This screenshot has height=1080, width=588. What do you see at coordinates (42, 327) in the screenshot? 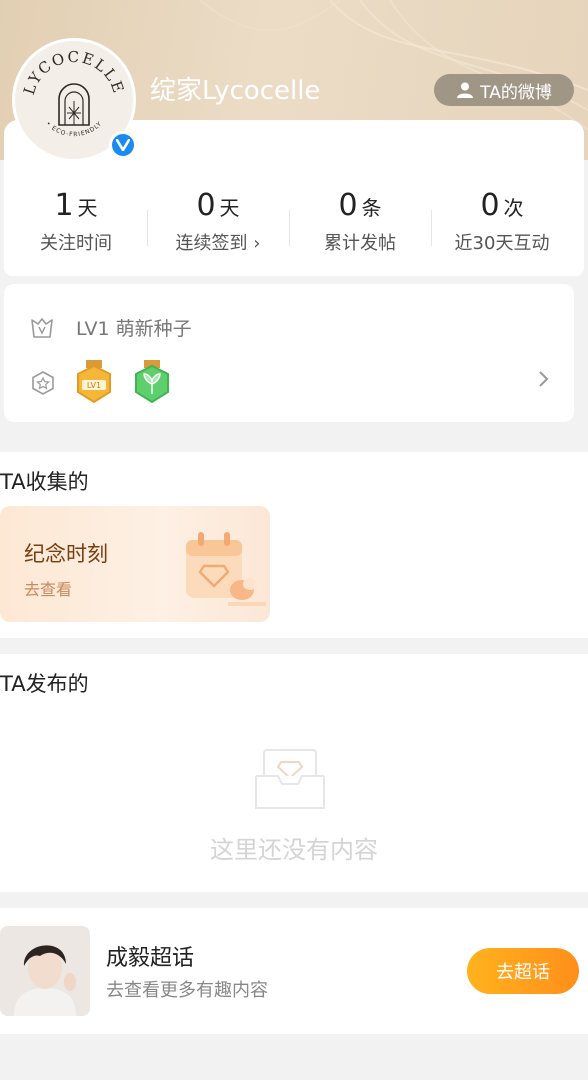
I see `level-crown-icon` at bounding box center [42, 327].